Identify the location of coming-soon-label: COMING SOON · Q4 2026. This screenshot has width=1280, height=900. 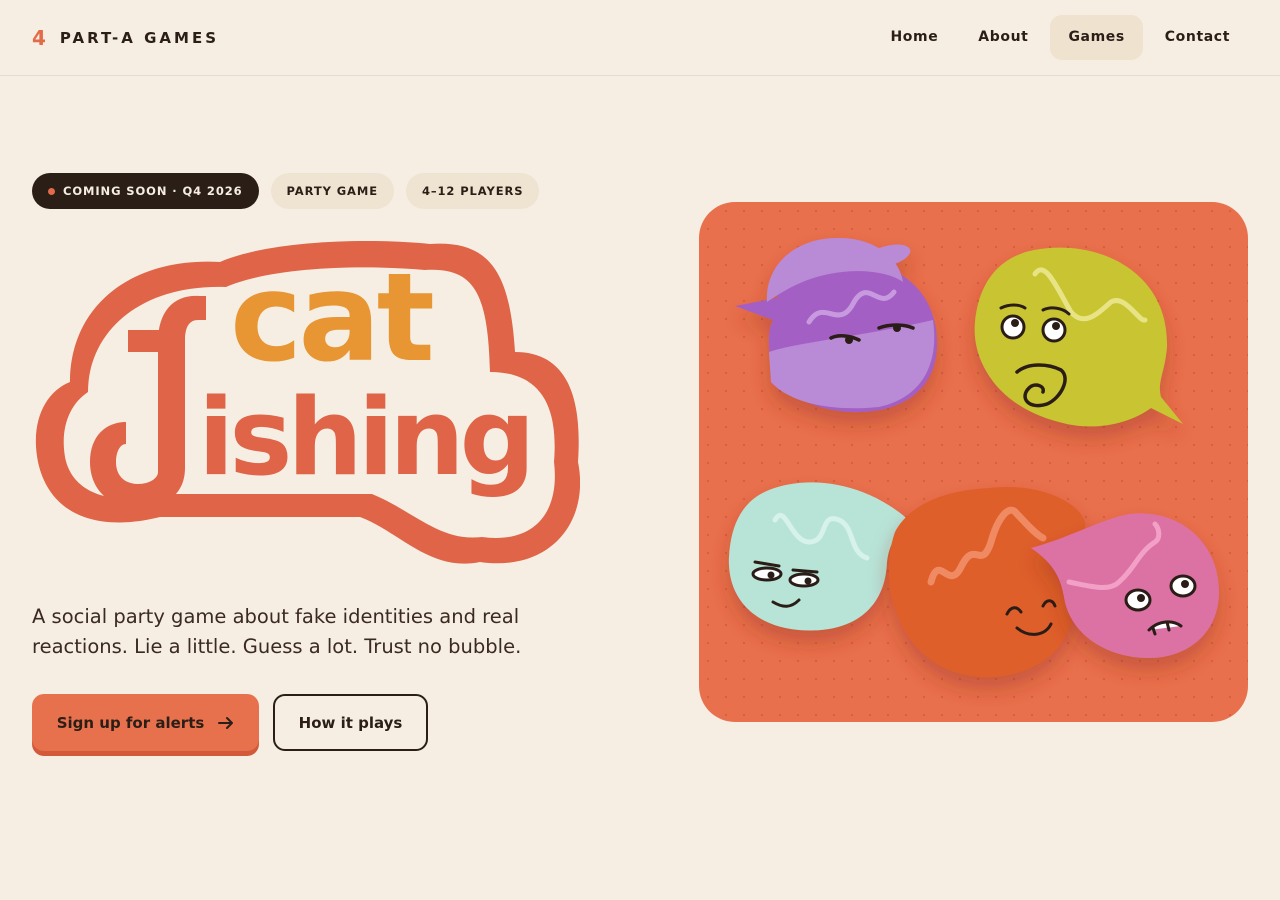
(153, 191).